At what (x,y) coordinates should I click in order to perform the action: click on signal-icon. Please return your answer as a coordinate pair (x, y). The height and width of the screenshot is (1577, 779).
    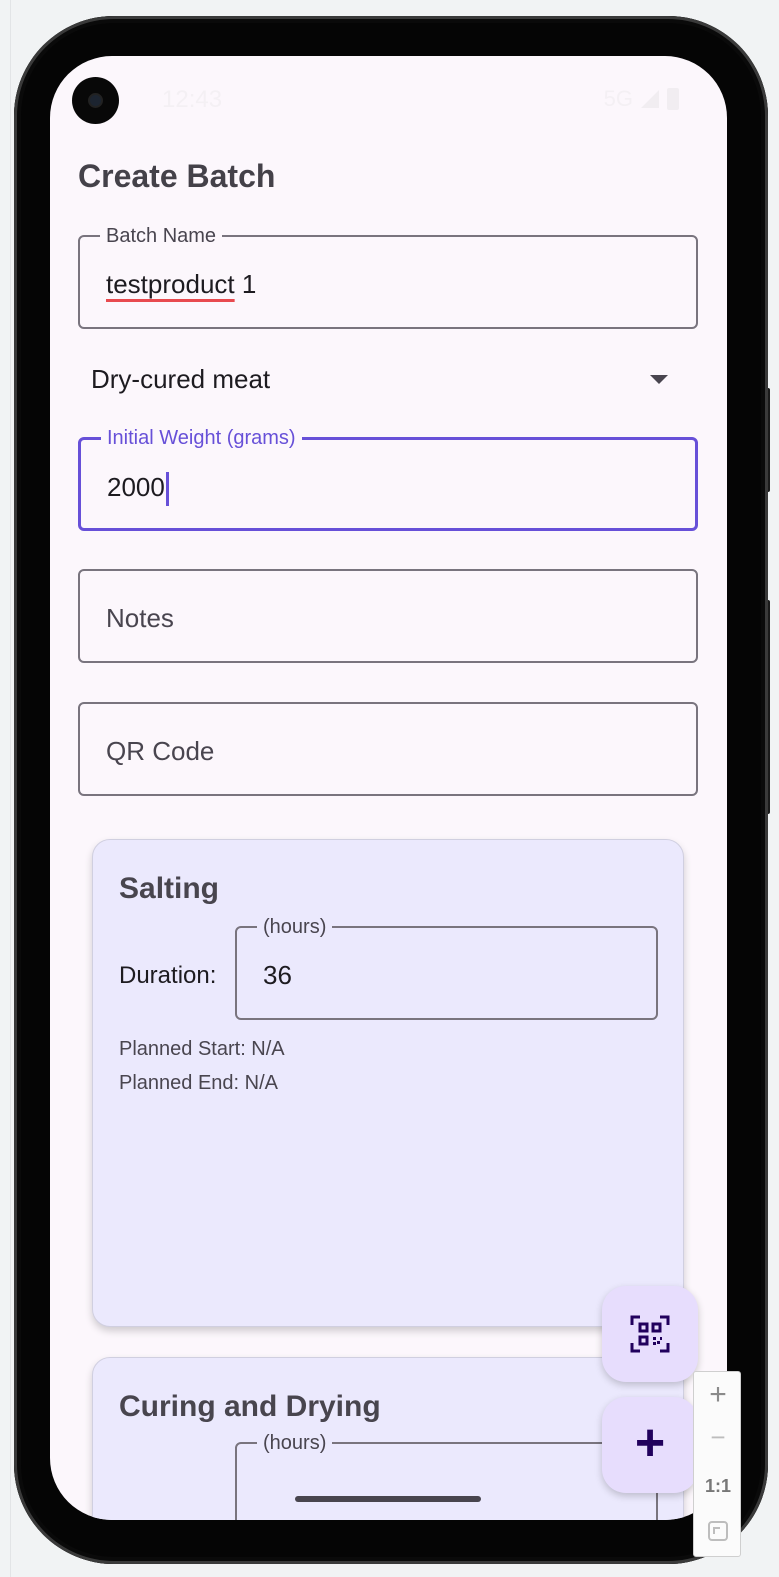
    Looking at the image, I should click on (650, 99).